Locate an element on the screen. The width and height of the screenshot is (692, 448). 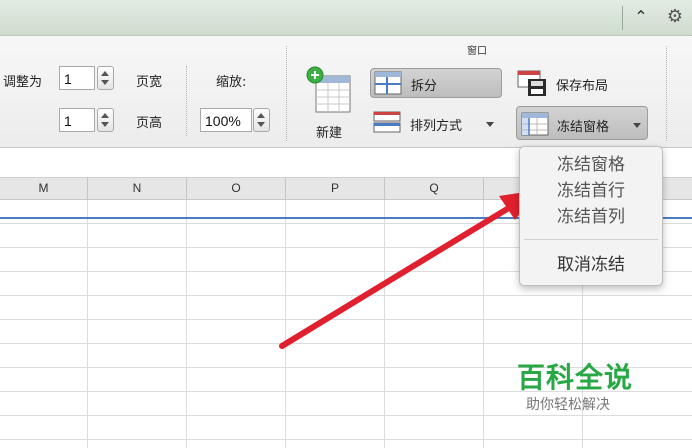
freeze-panes-menu: 冻结窗格 冻结首行 冻结首列 取消冻结 is located at coordinates (591, 216).